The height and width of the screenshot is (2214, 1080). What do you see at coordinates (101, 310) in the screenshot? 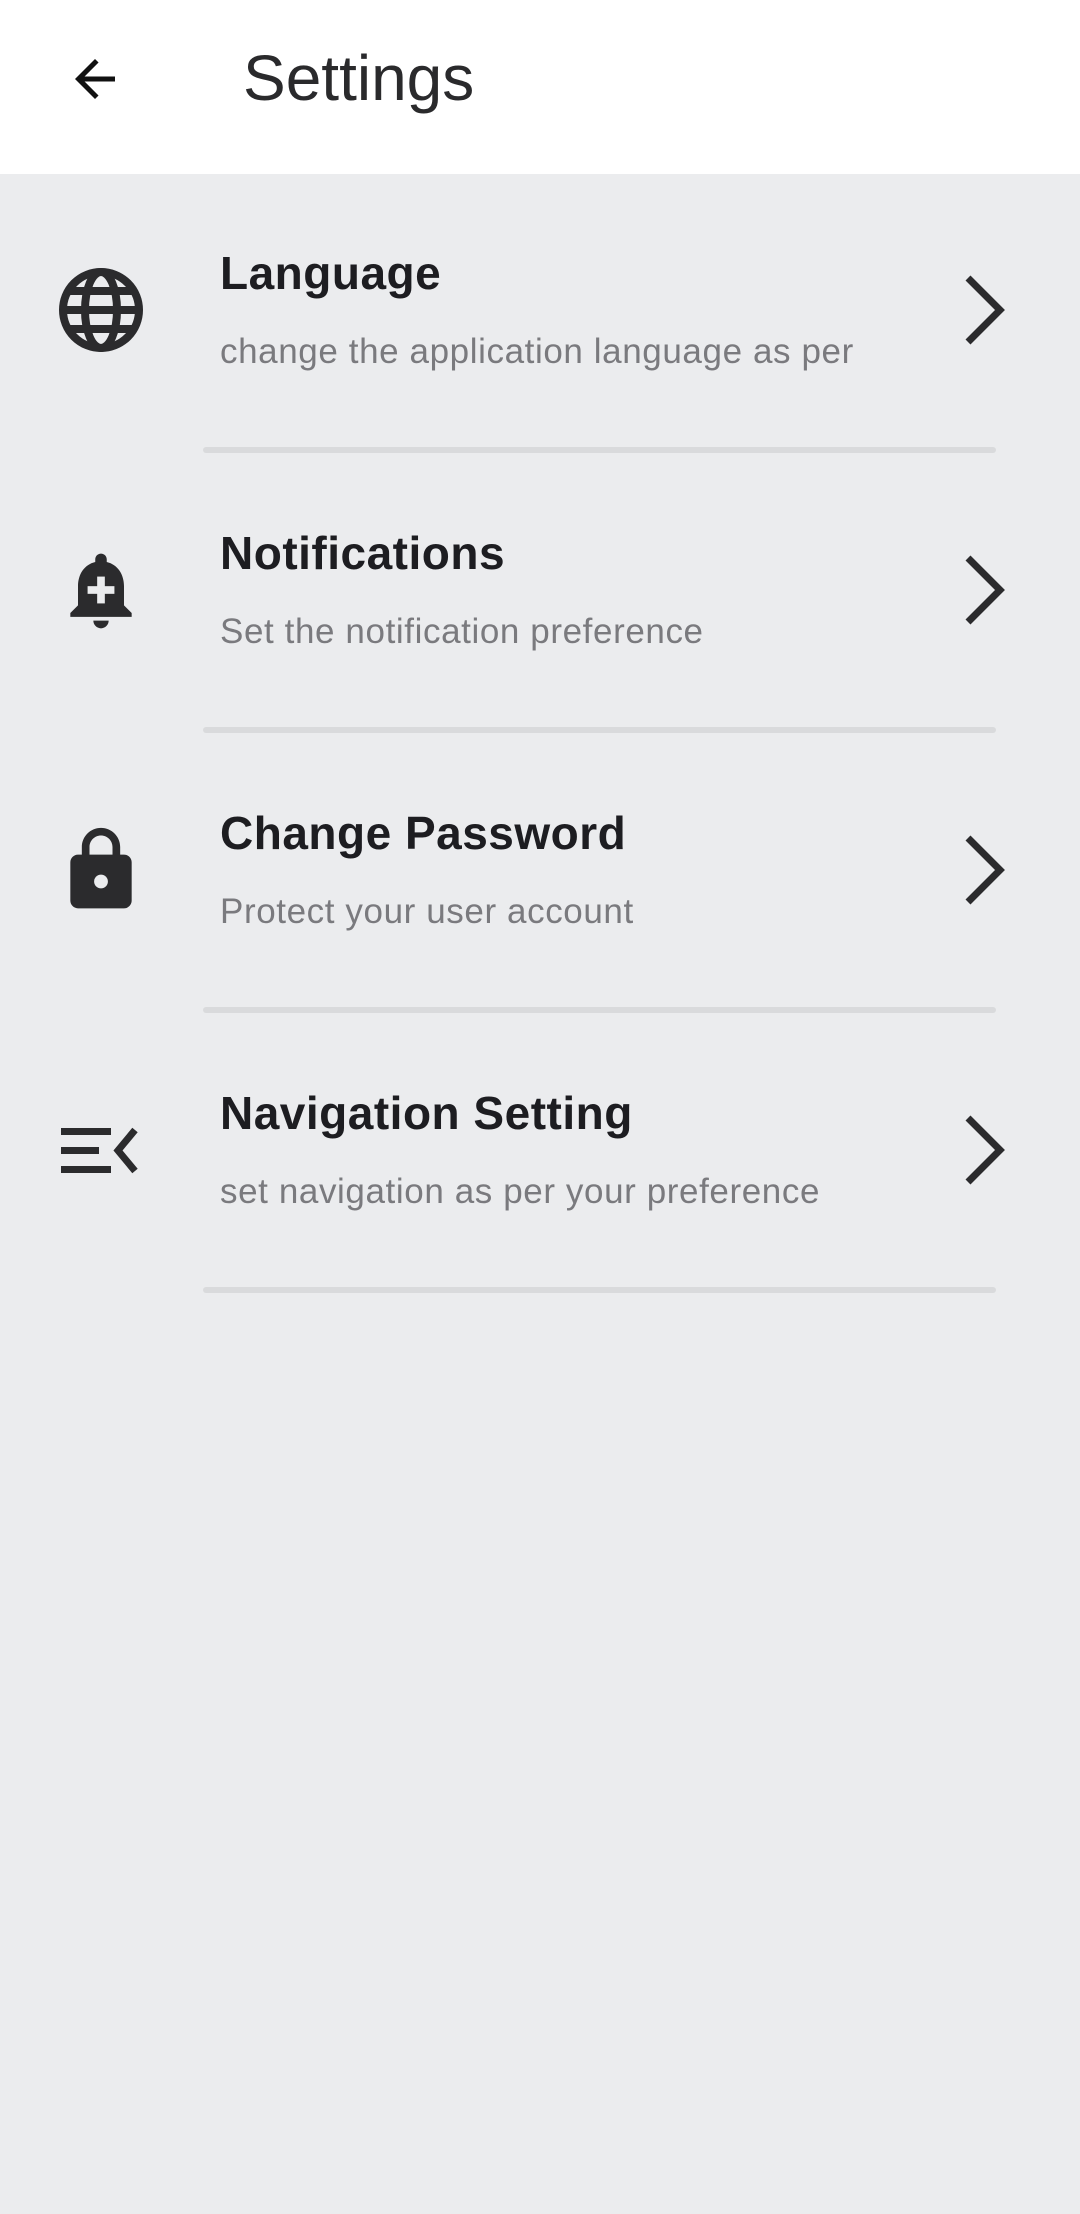
I see `globe-icon` at bounding box center [101, 310].